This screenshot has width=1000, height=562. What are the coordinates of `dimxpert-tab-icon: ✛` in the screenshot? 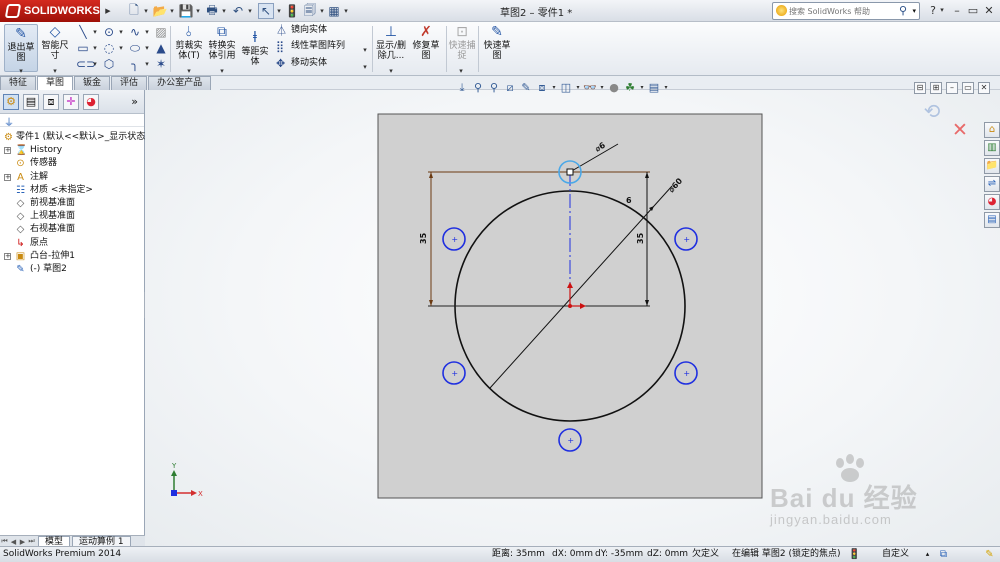 It's located at (71, 102).